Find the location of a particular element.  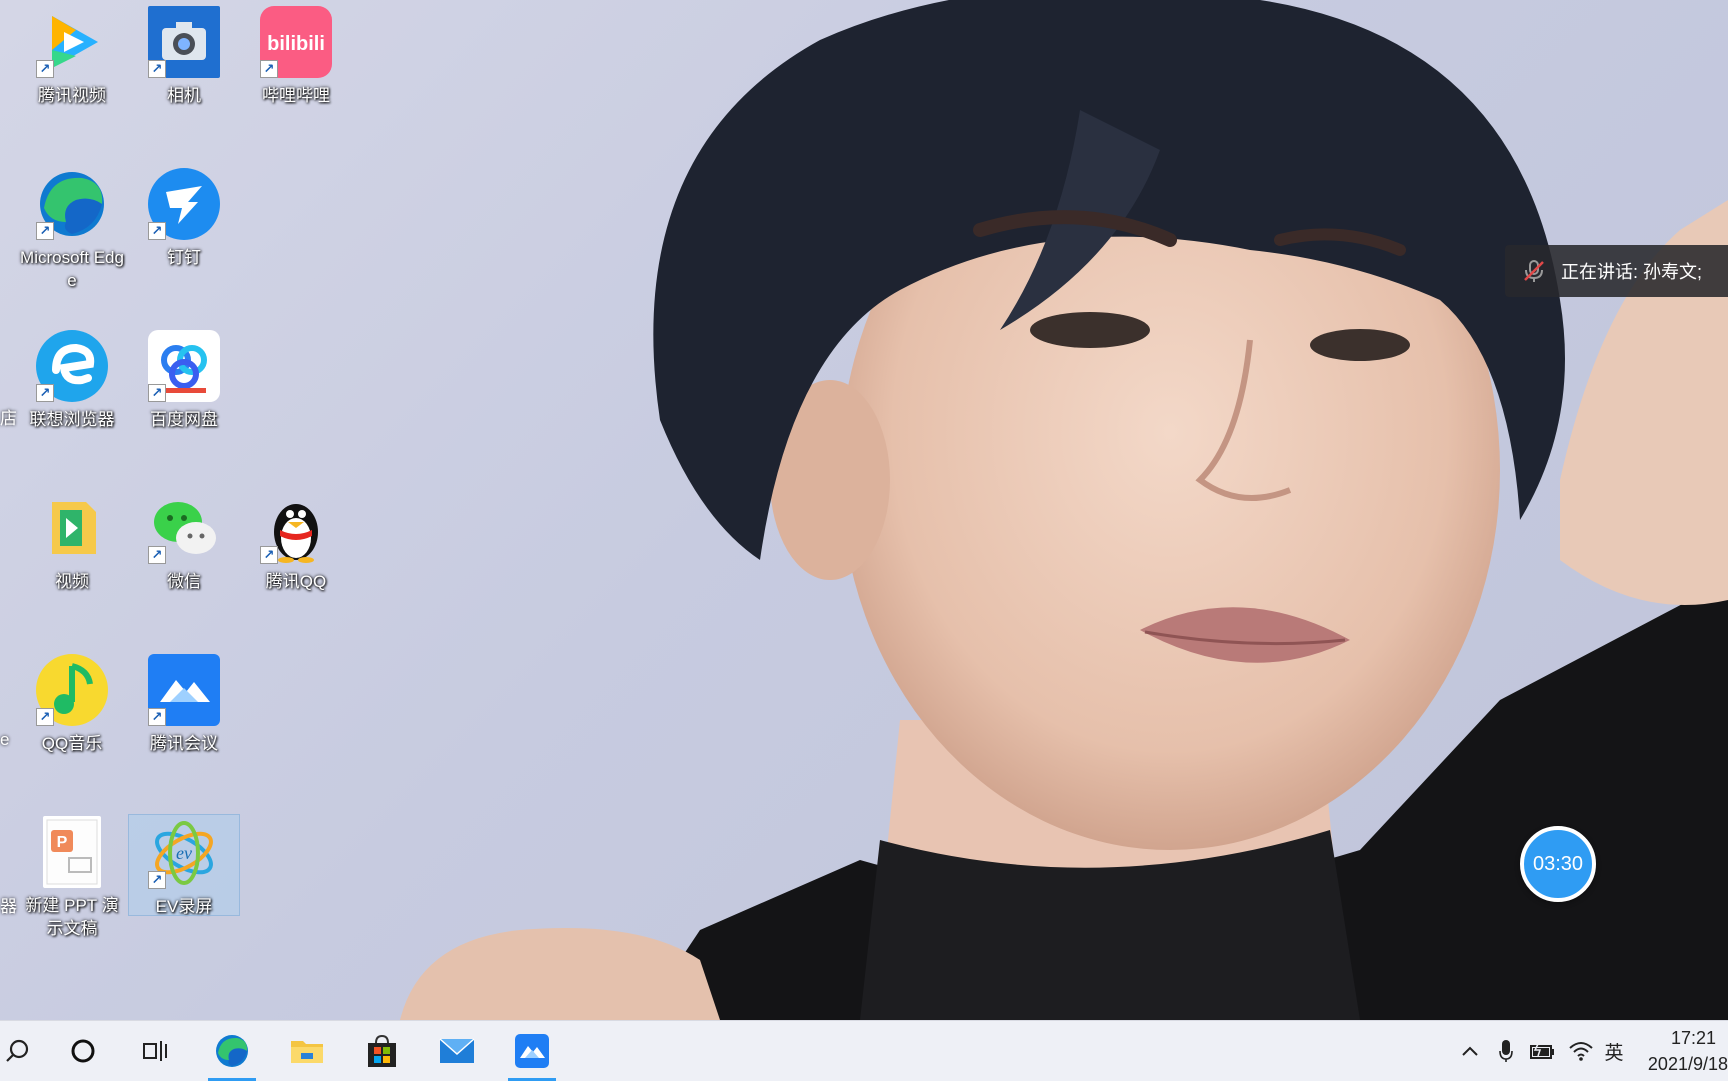

battery-charging-icon is located at coordinates (1542, 1050).